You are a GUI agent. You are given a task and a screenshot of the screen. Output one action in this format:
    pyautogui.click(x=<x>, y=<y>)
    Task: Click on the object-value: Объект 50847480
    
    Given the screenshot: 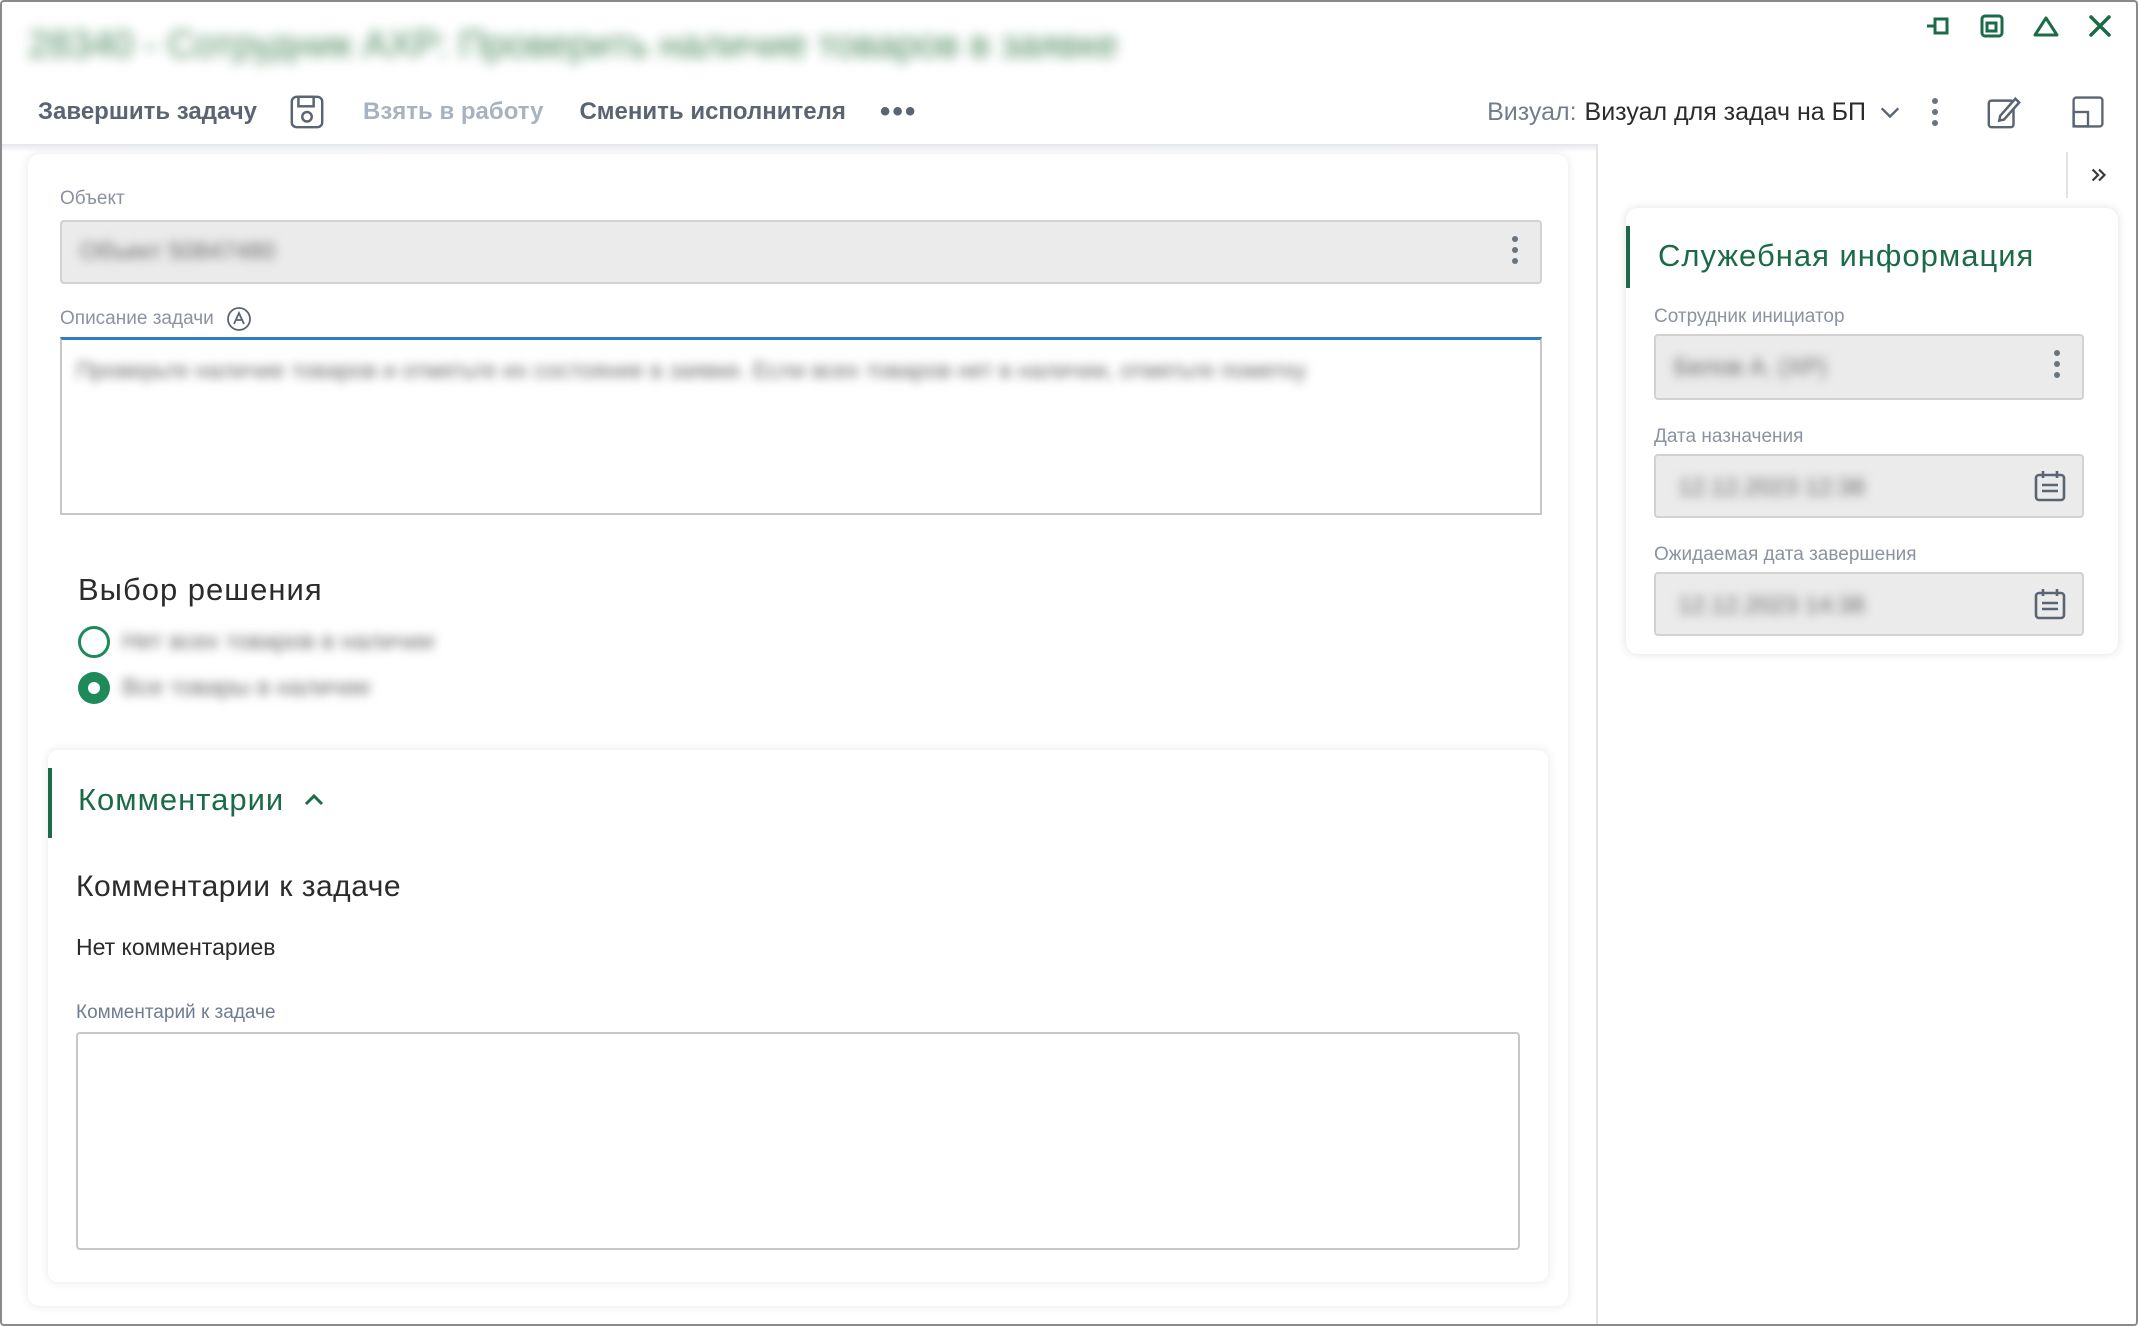 What is the action you would take?
    pyautogui.click(x=178, y=251)
    